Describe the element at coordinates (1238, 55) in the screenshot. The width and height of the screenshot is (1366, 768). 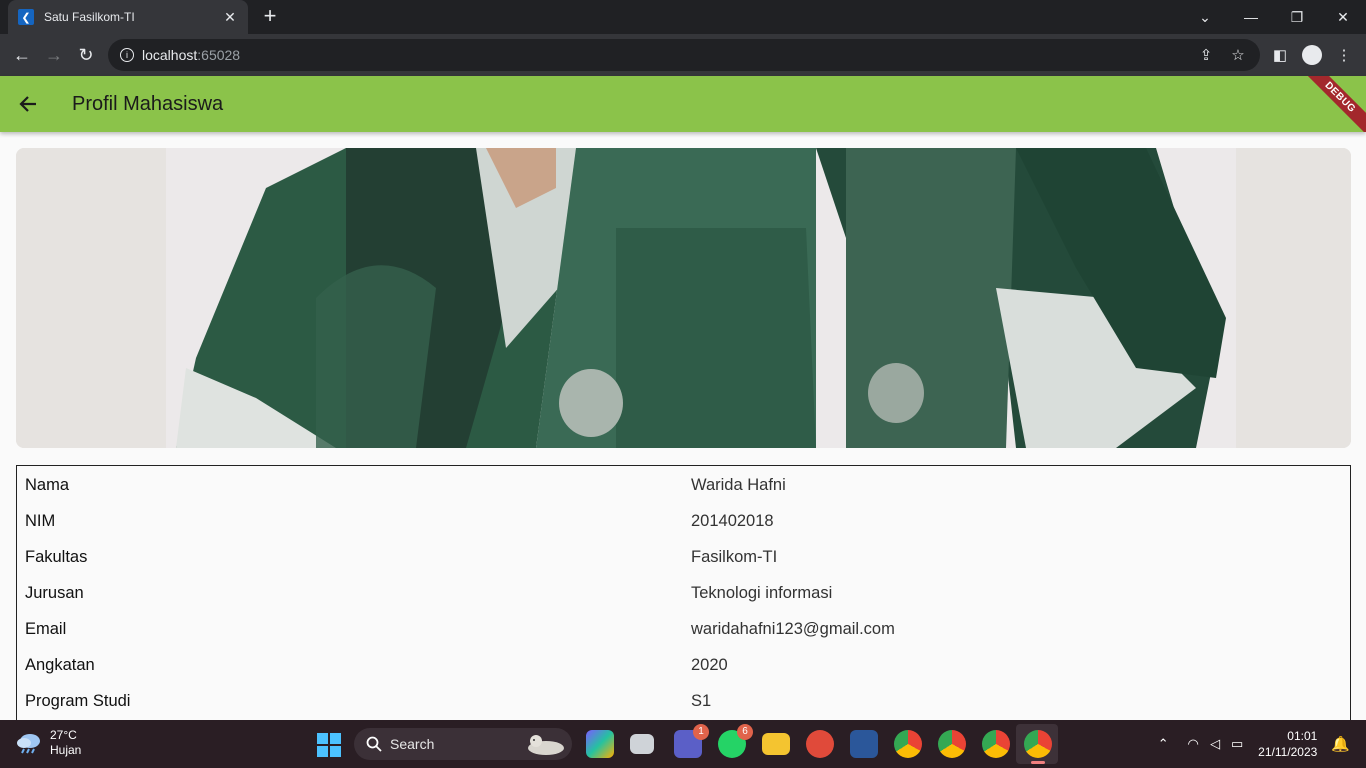
I see `bookmark-star-icon: ☆` at that location.